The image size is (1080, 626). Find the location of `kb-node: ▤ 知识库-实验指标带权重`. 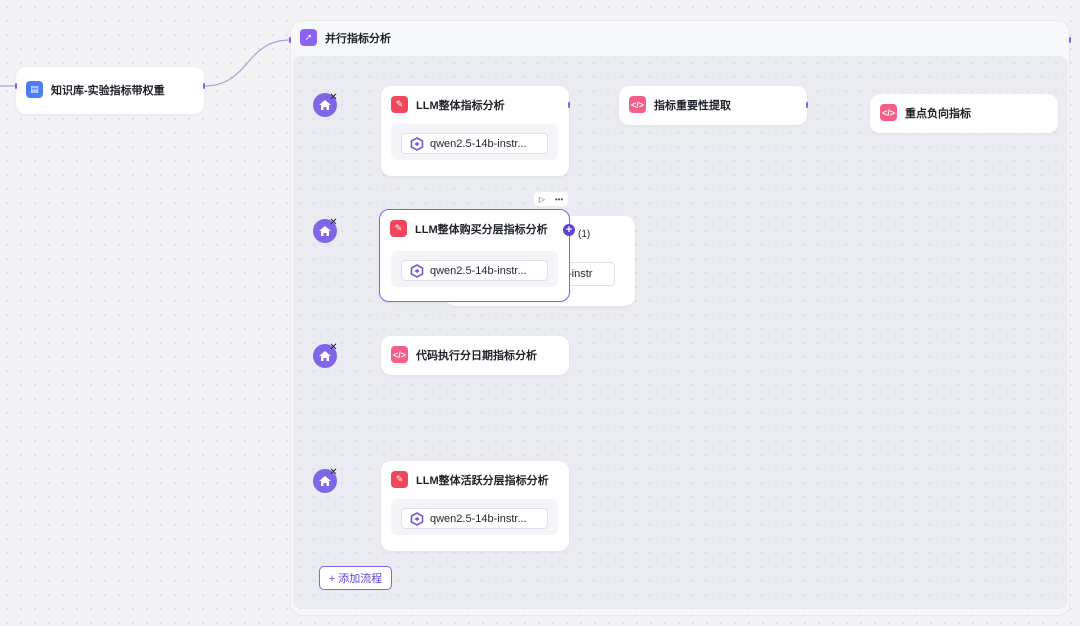

kb-node: ▤ 知识库-实验指标带权重 is located at coordinates (110, 90).